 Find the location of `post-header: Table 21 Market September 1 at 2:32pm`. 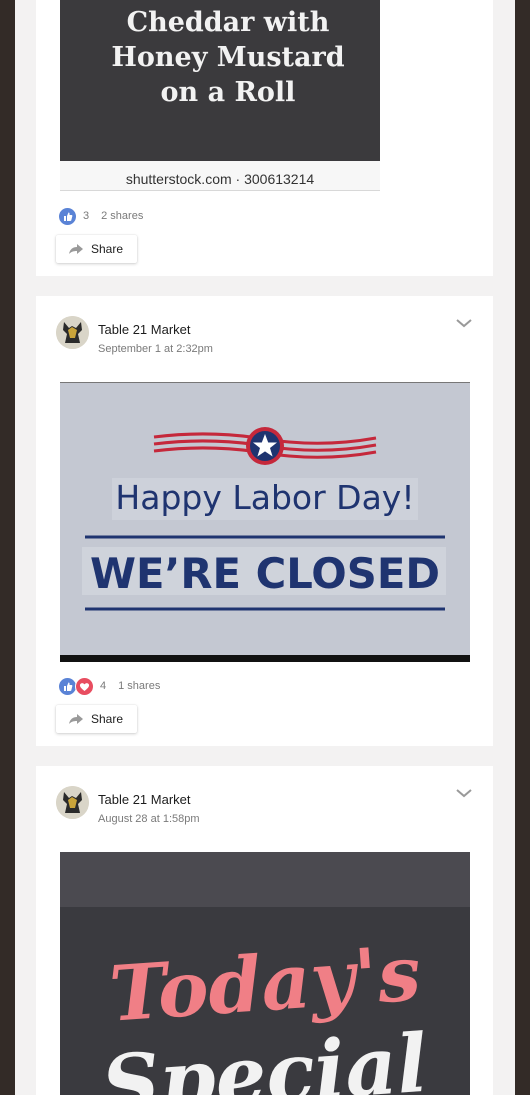

post-header: Table 21 Market September 1 at 2:32pm is located at coordinates (264, 336).